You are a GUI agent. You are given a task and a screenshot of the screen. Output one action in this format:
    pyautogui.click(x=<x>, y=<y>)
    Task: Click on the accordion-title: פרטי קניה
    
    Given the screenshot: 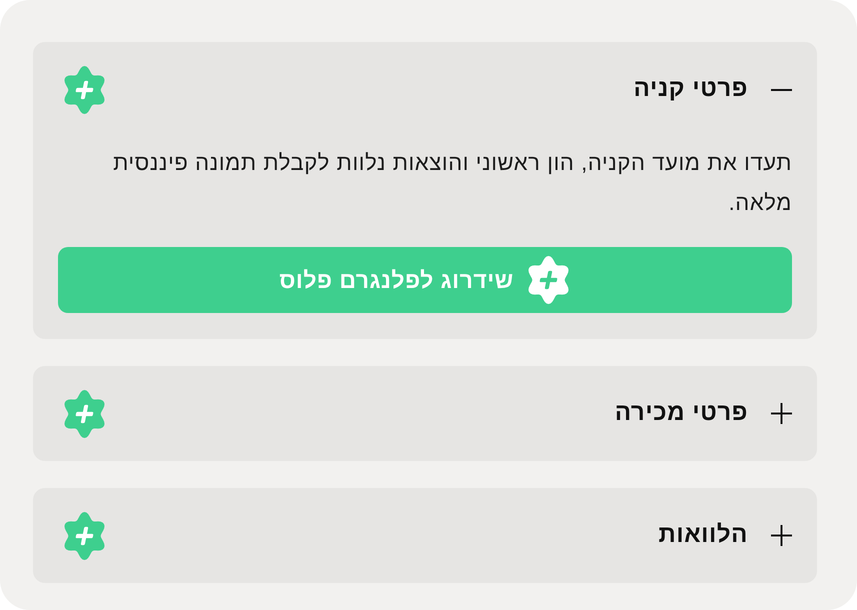 What is the action you would take?
    pyautogui.click(x=691, y=89)
    